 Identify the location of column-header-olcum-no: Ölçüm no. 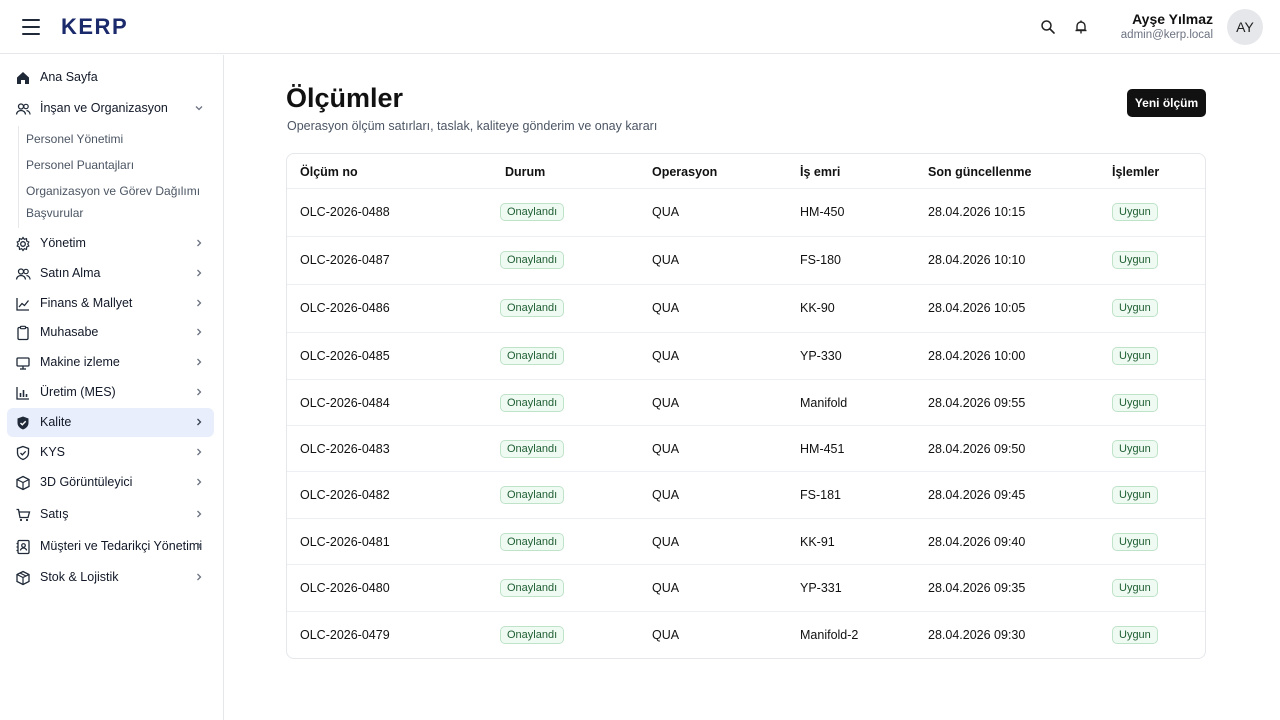
(329, 172).